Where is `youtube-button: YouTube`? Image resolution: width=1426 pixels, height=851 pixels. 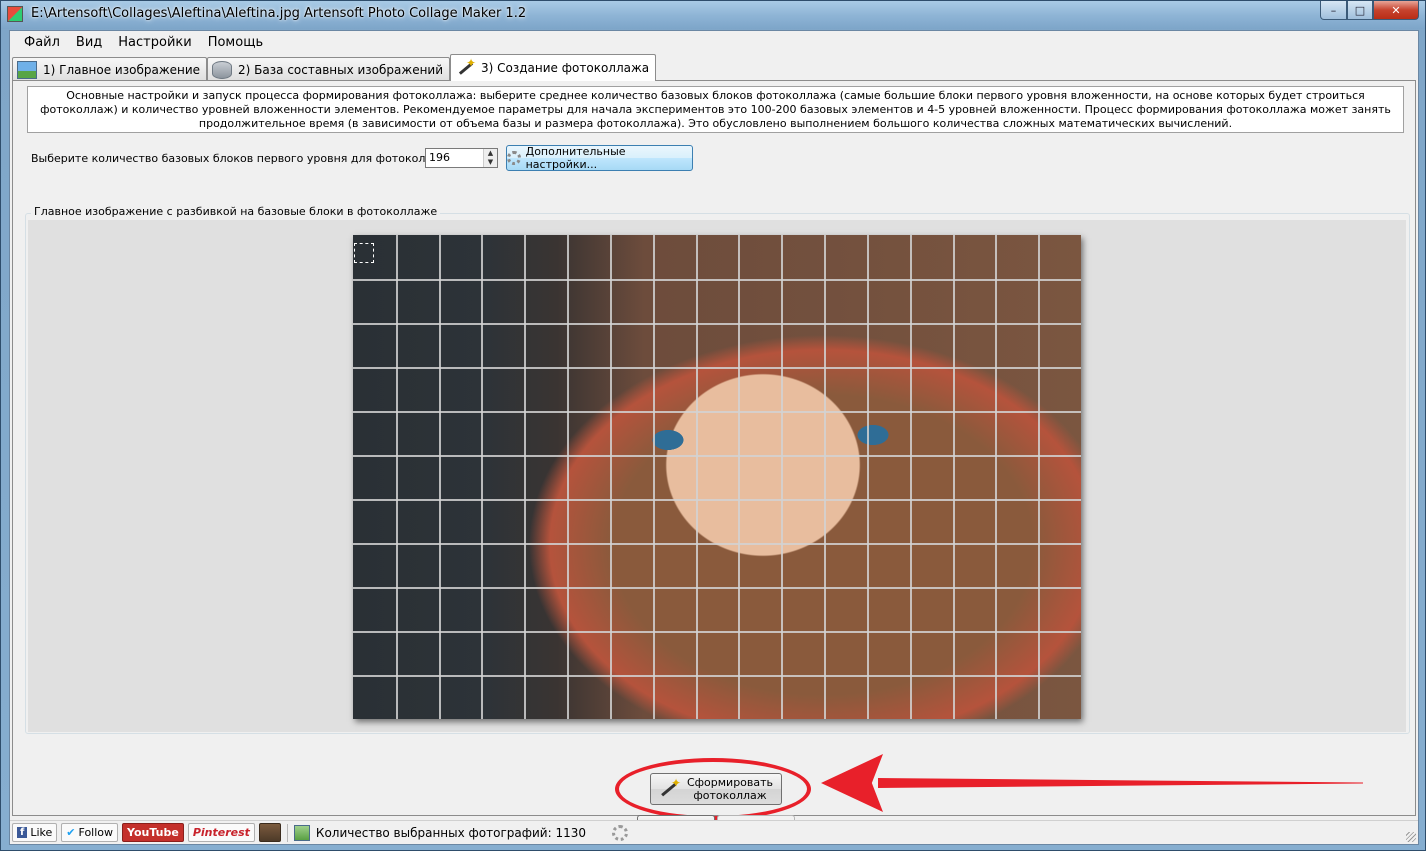 youtube-button: YouTube is located at coordinates (153, 832).